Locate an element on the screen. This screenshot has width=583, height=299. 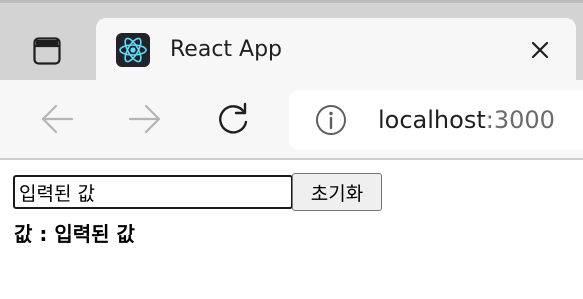
reload-icon is located at coordinates (233, 119).